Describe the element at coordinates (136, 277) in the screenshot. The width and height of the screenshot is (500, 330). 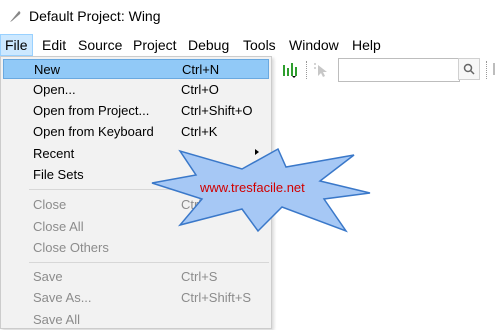
I see `menu-item-save: Save Ctrl+S` at that location.